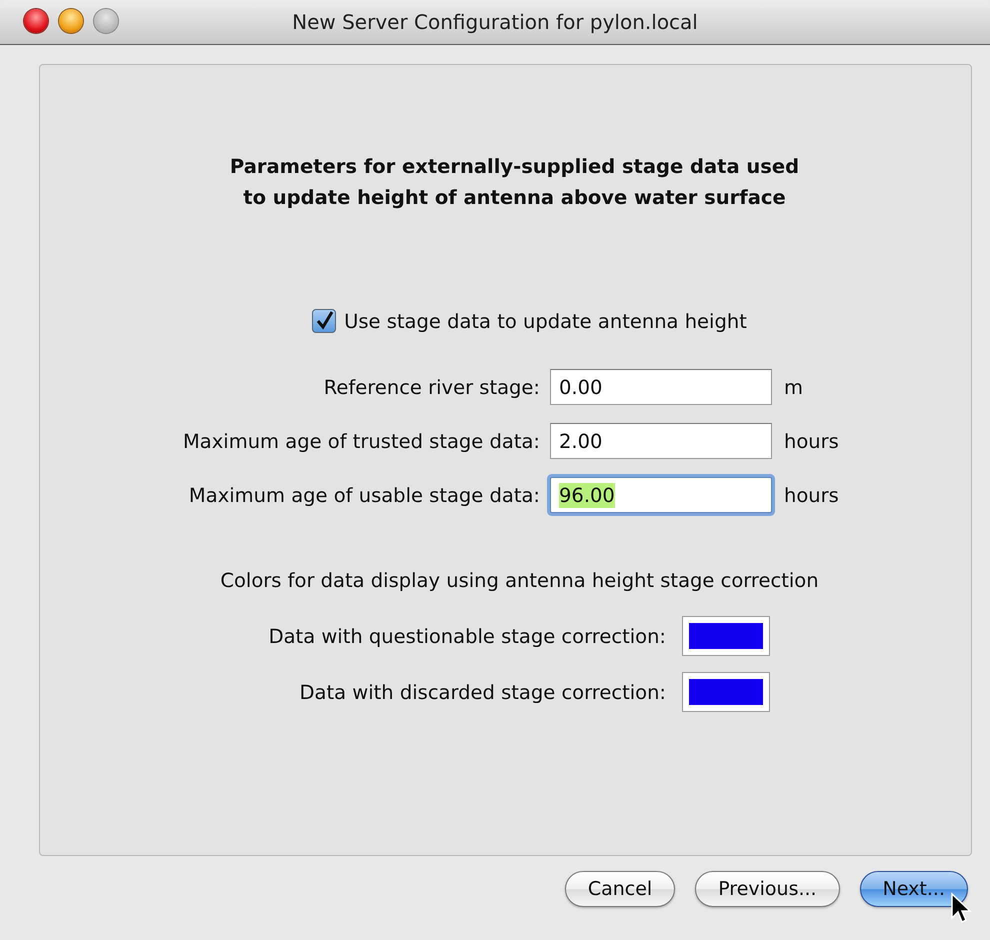 The width and height of the screenshot is (990, 940). I want to click on field-label: Data with questionable stage correction:, so click(467, 636).